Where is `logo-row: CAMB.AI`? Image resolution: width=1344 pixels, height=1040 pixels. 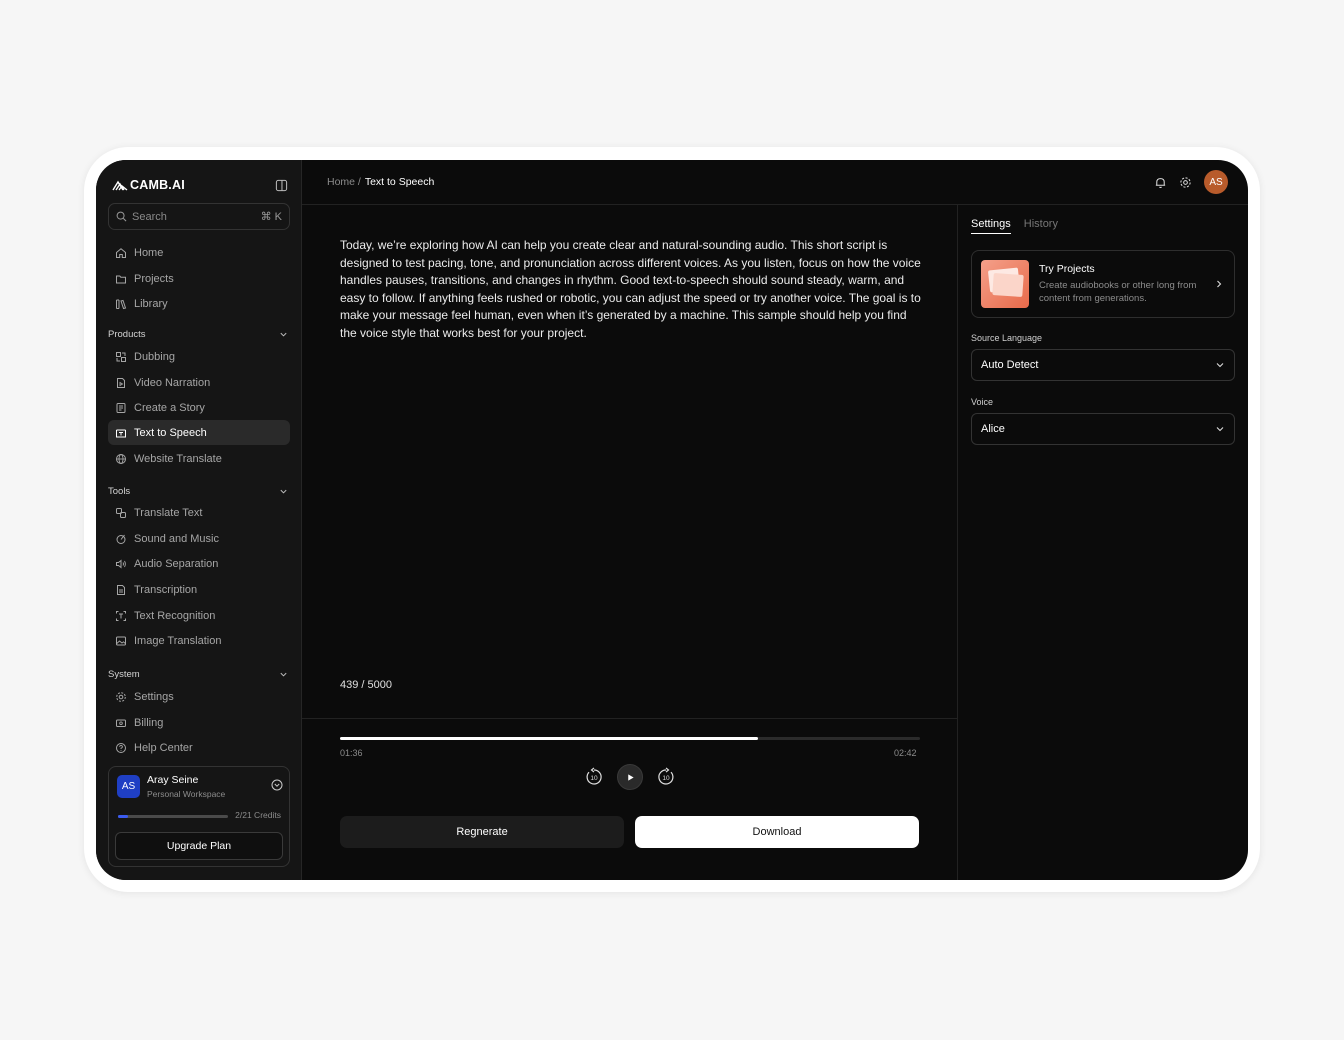
logo-row: CAMB.AI is located at coordinates (200, 185).